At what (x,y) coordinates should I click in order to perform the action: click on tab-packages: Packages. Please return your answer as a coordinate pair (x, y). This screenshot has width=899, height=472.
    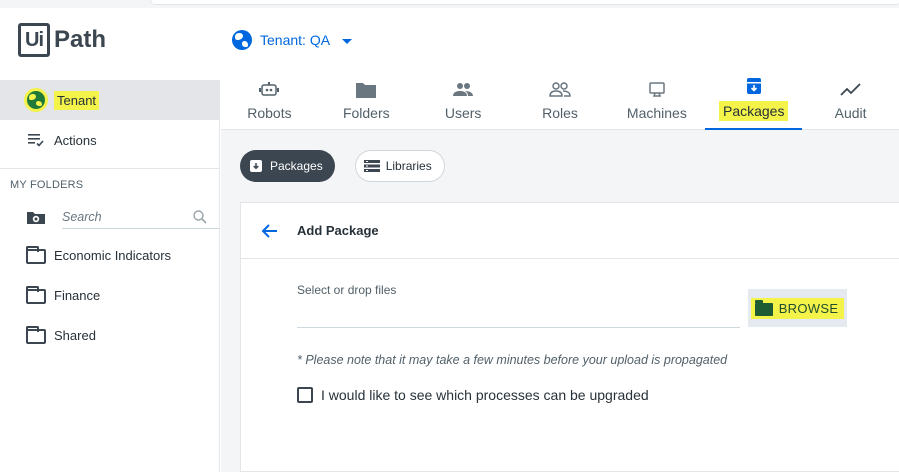
    Looking at the image, I should click on (754, 101).